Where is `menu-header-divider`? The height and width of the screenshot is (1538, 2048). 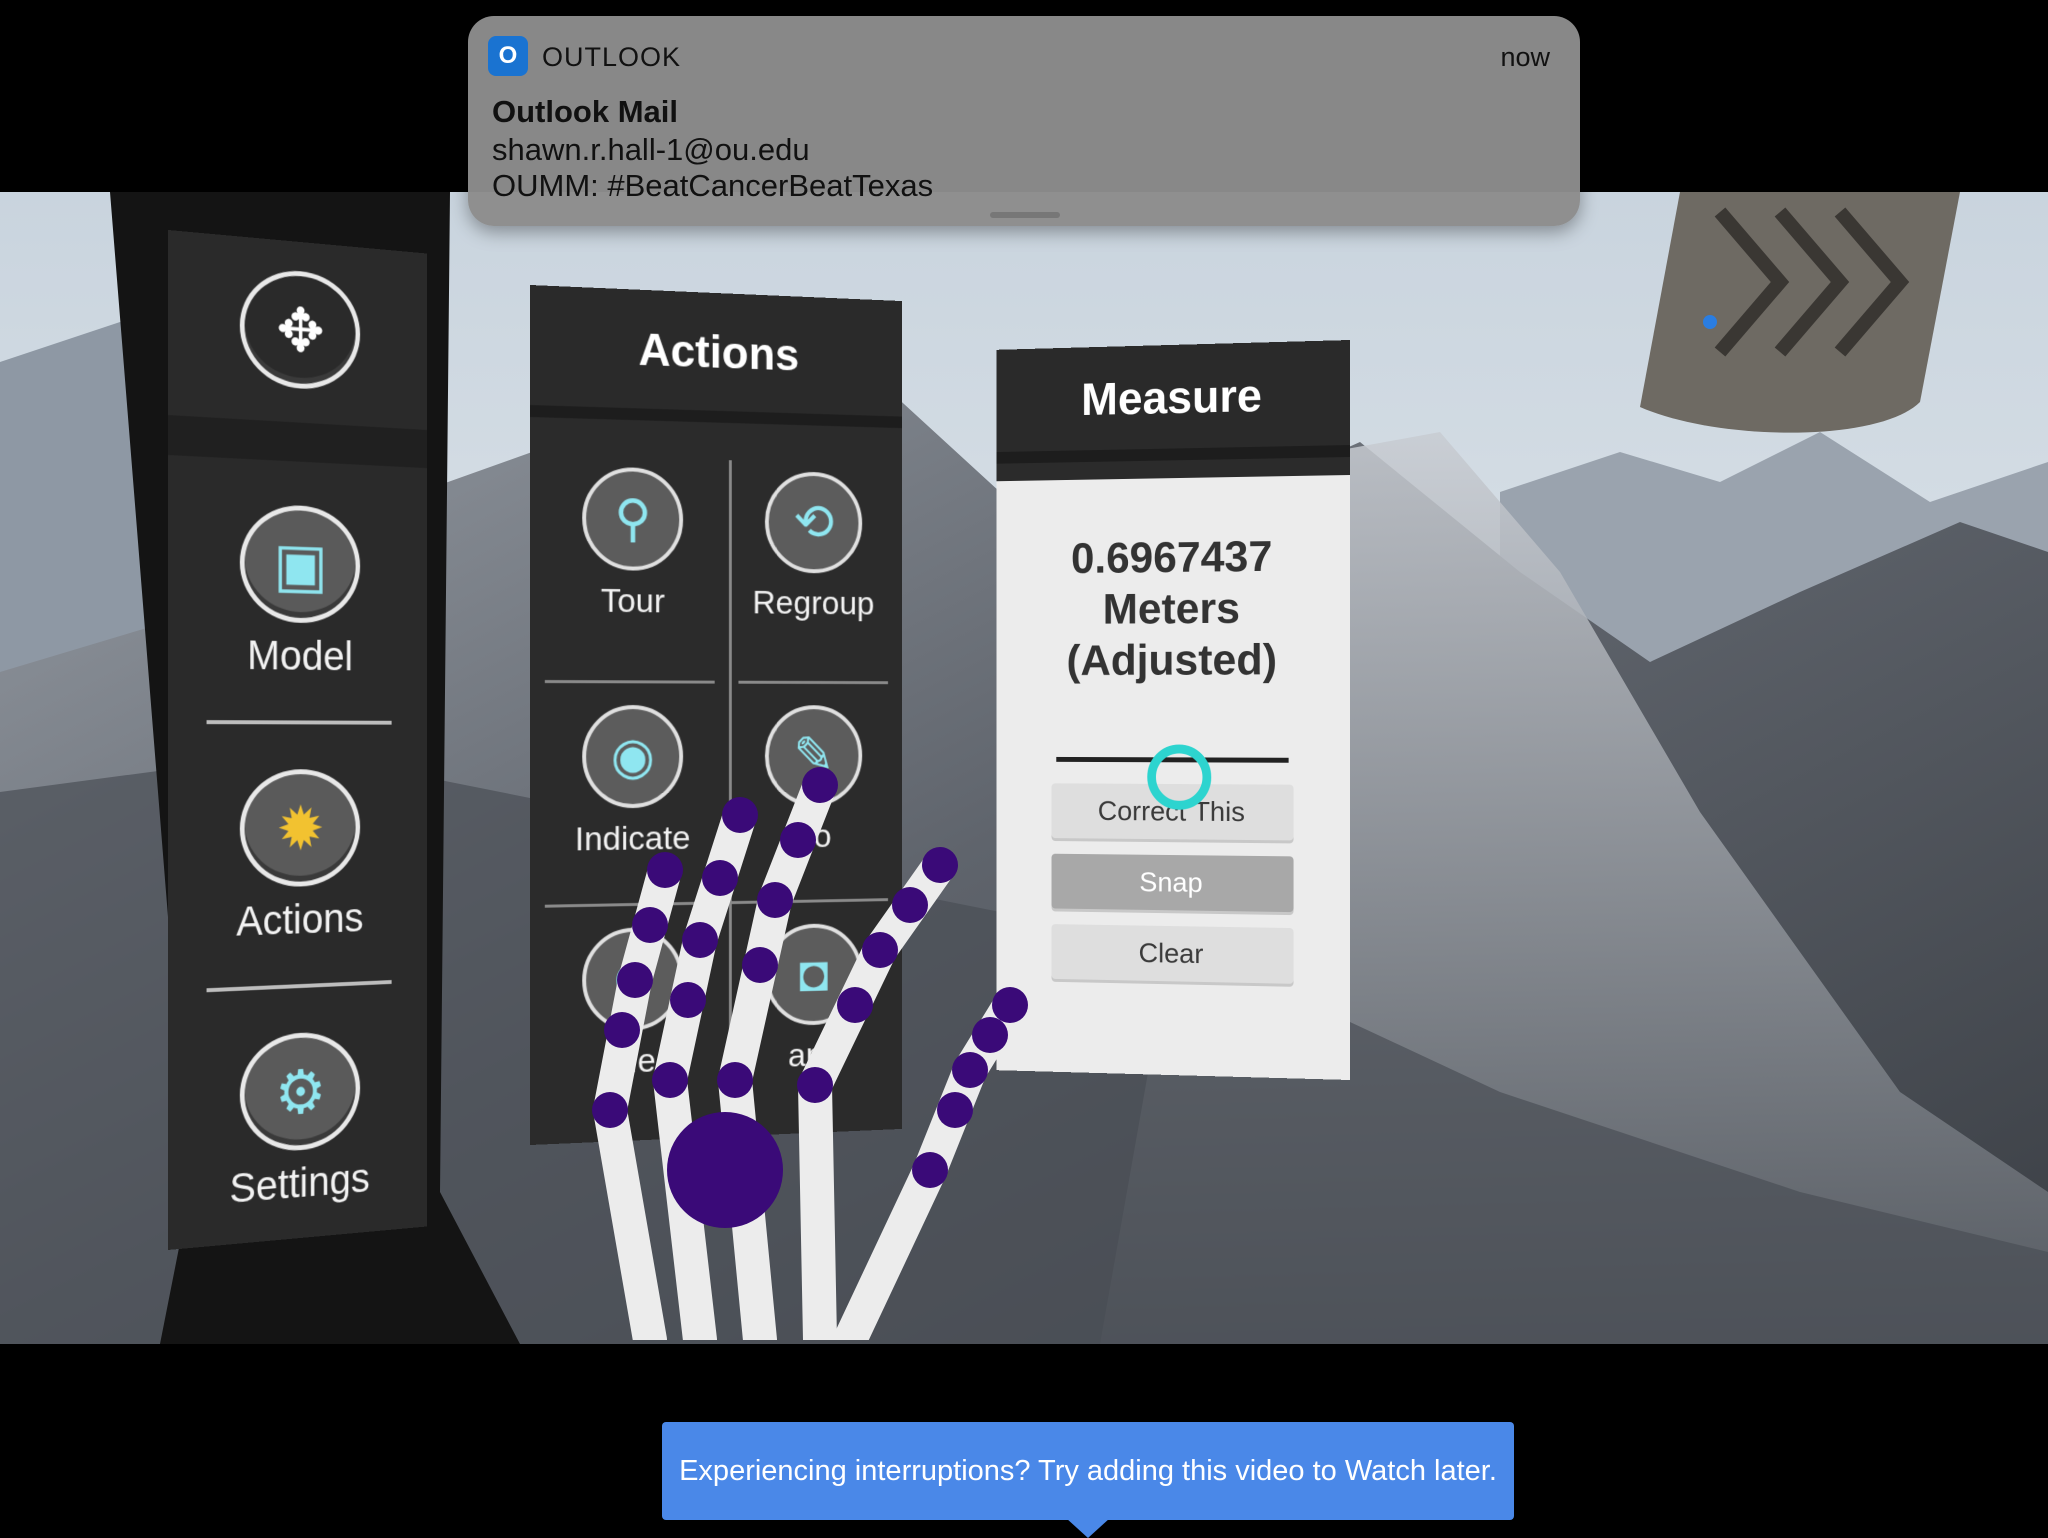
menu-header-divider is located at coordinates (297, 441).